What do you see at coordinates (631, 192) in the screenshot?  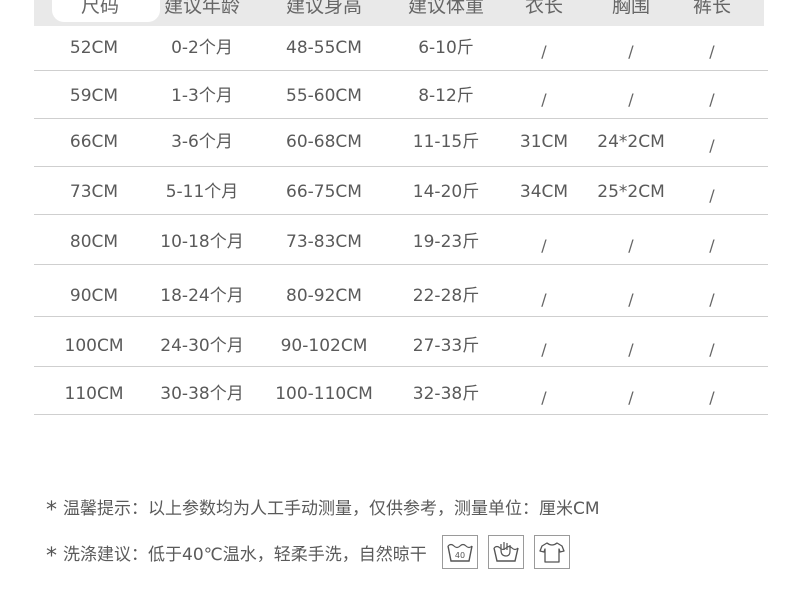 I see `cell-chest: 25*2CM` at bounding box center [631, 192].